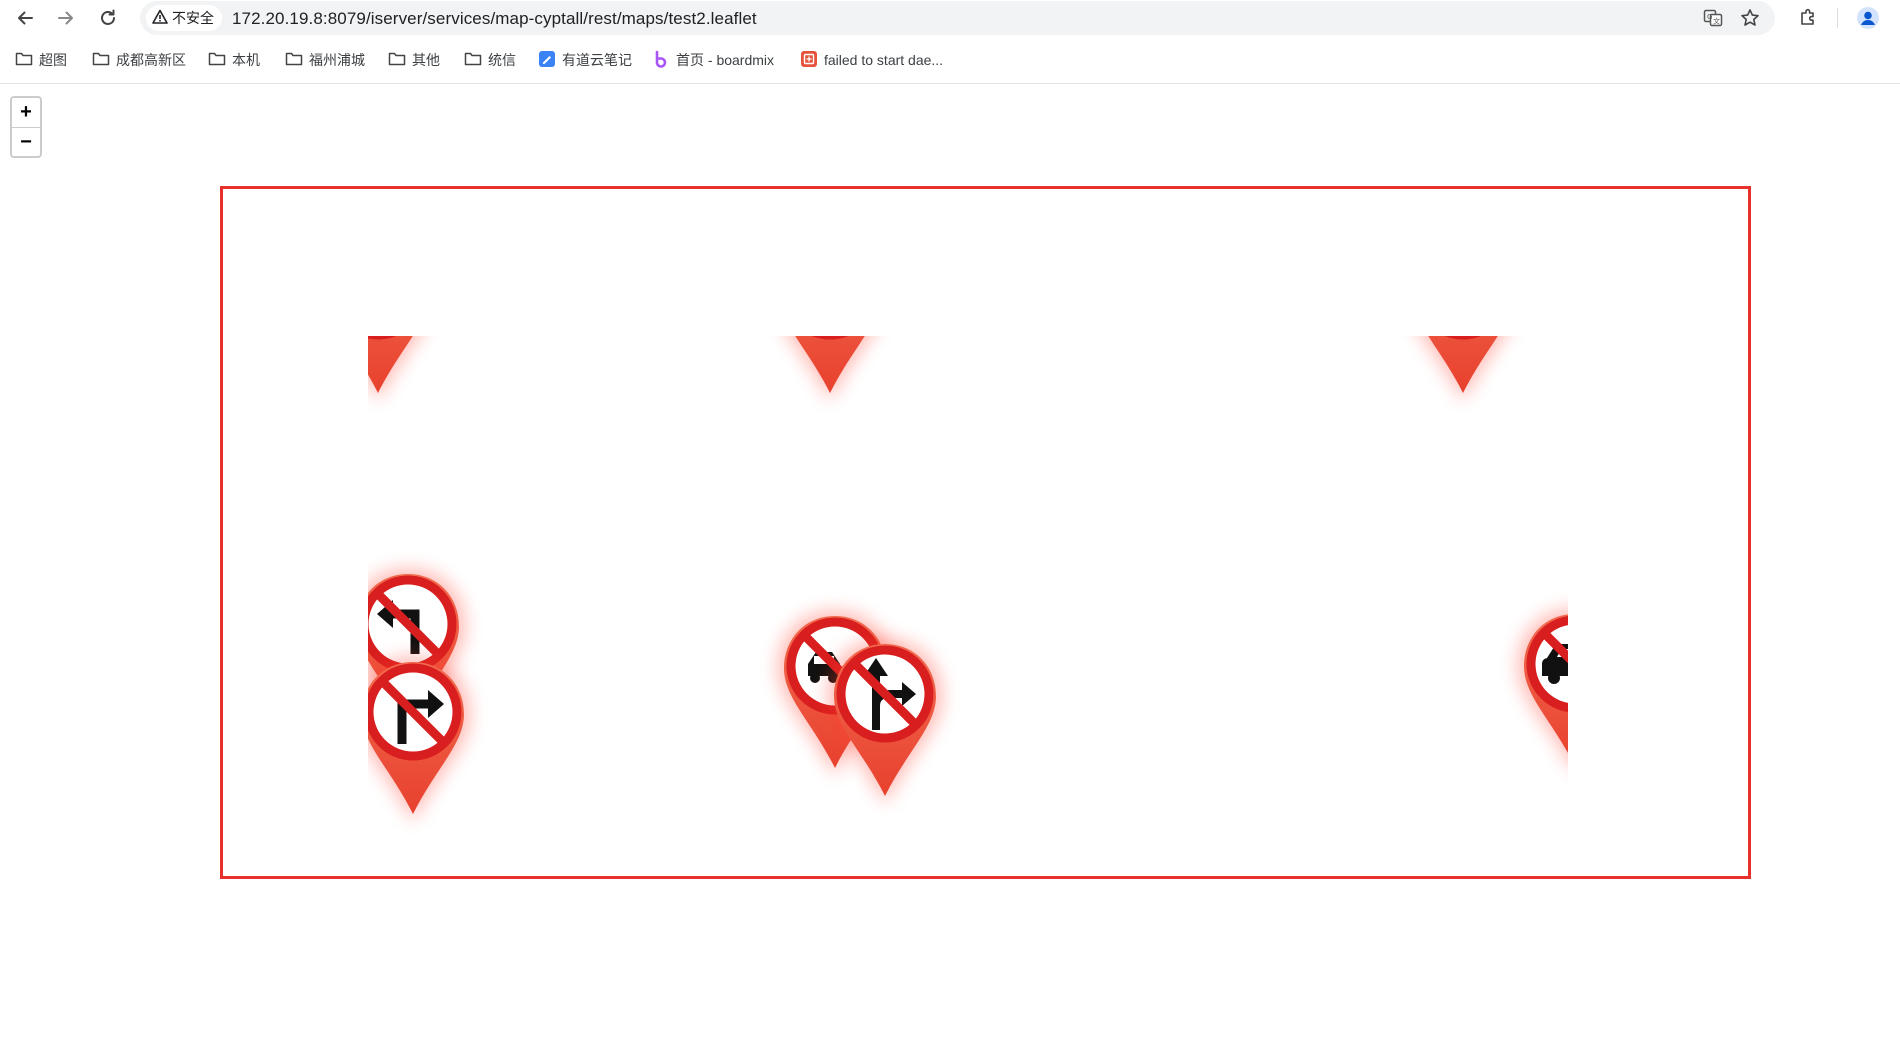 This screenshot has height=1037, width=1900. Describe the element at coordinates (661, 60) in the screenshot. I see `boardmix-icon` at that location.